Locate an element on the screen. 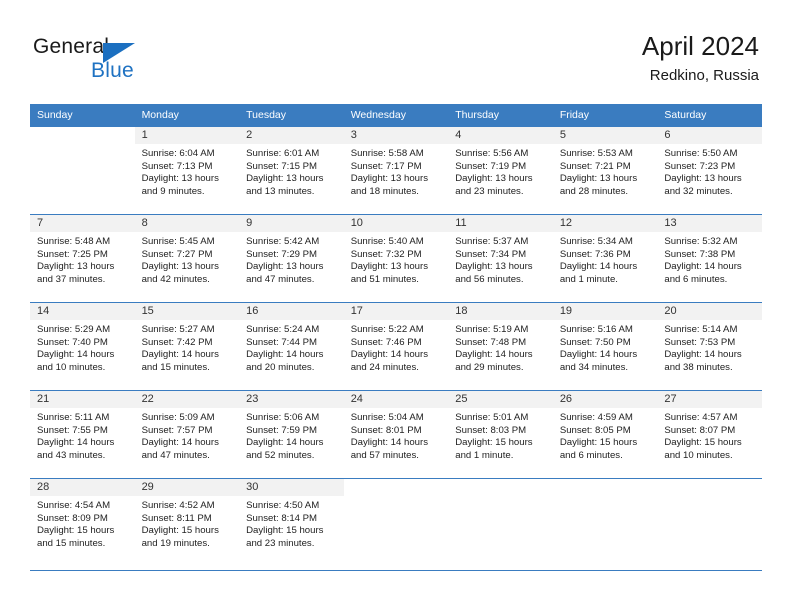  day-detail-line: Sunrise: 5:32 AM is located at coordinates (701, 241).